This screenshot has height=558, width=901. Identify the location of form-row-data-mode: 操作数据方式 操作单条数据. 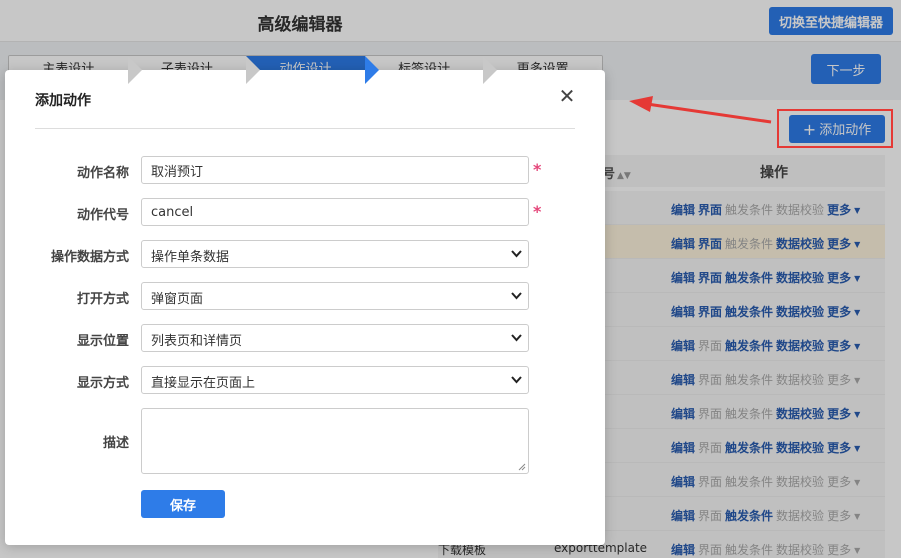
(305, 254).